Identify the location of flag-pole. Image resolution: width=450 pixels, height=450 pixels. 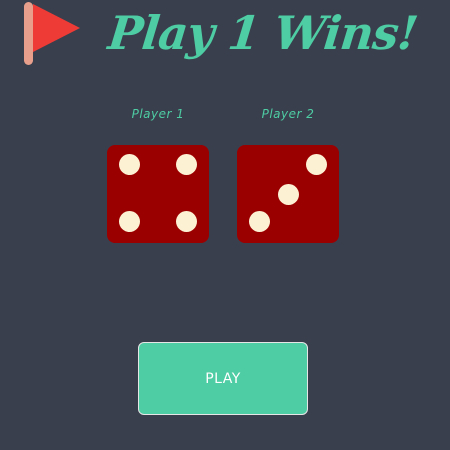
(28, 33).